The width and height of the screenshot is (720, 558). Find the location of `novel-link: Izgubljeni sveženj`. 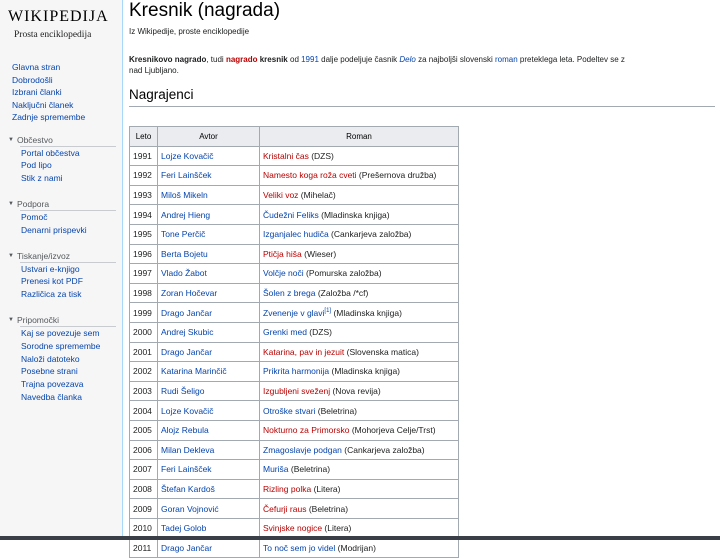

novel-link: Izgubljeni sveženj is located at coordinates (296, 391).